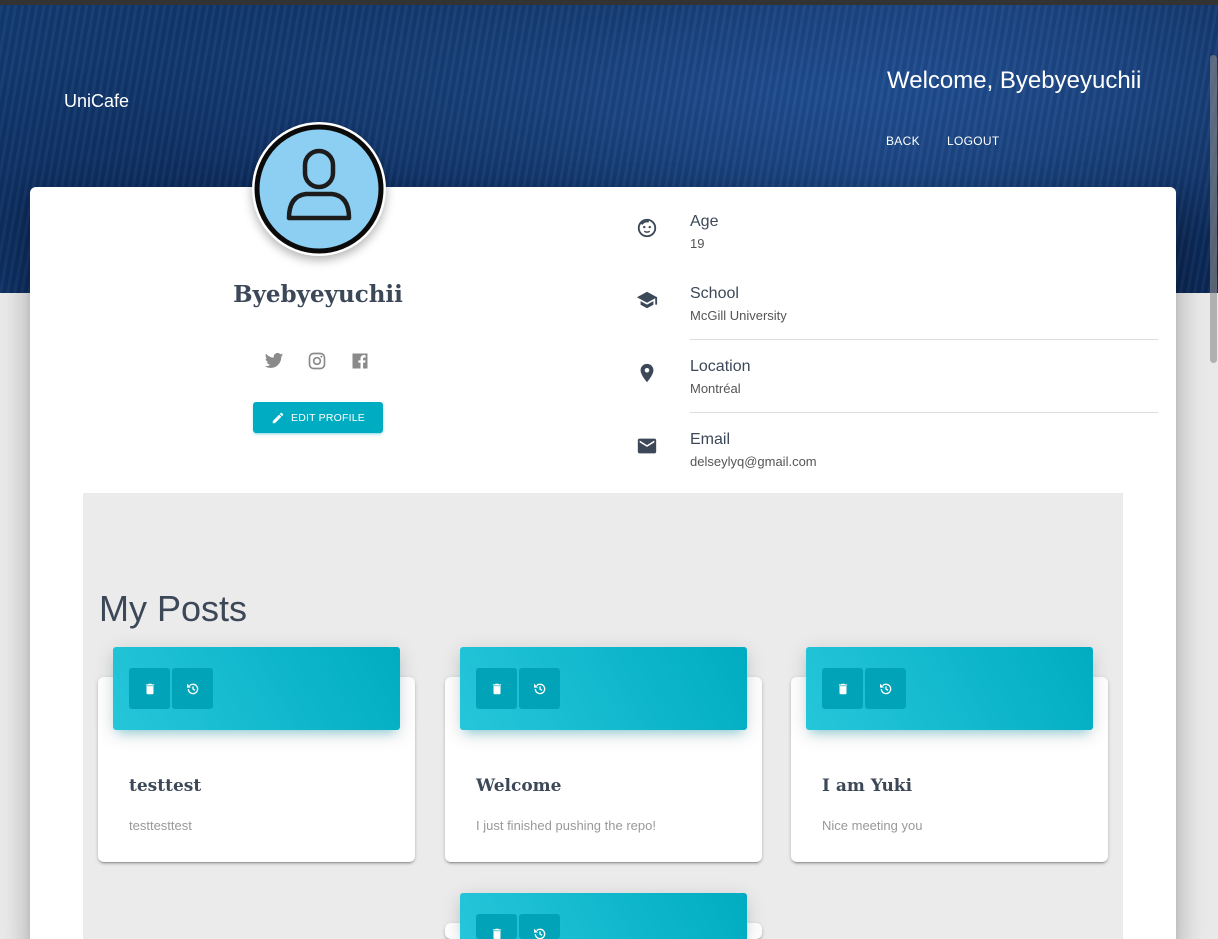 The width and height of the screenshot is (1218, 939). What do you see at coordinates (897, 458) in the screenshot?
I see `info-email: Email delseylyq@gmail.com` at bounding box center [897, 458].